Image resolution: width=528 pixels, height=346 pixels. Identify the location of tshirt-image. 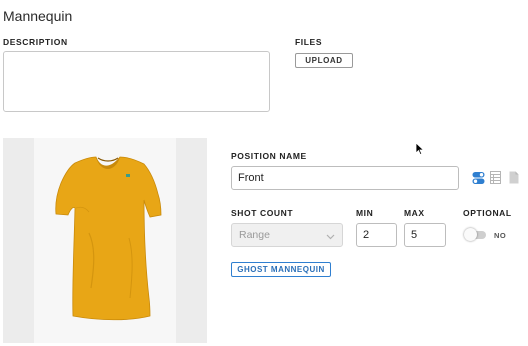
(108, 238).